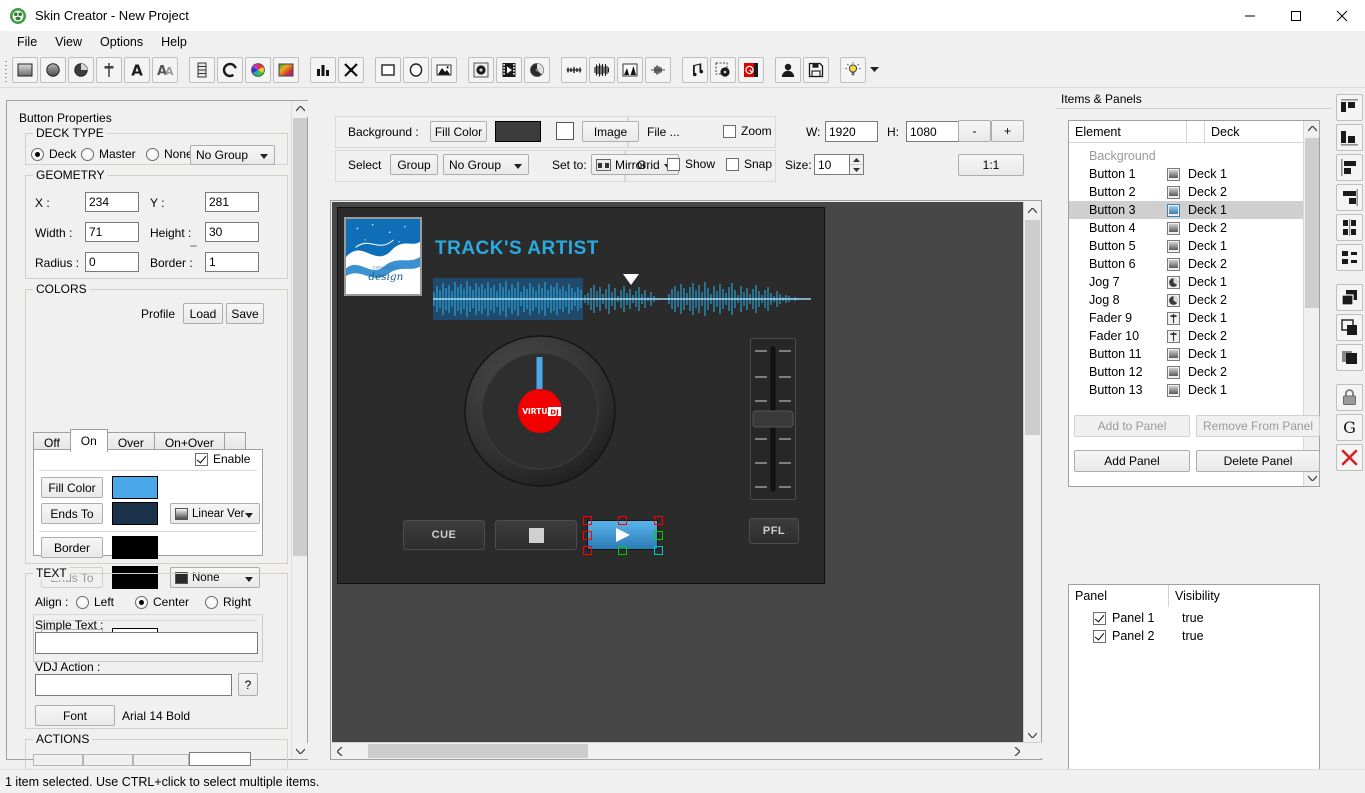 This screenshot has width=1365, height=793. What do you see at coordinates (1099, 618) in the screenshot?
I see `panel-1-visibility-checkbox` at bounding box center [1099, 618].